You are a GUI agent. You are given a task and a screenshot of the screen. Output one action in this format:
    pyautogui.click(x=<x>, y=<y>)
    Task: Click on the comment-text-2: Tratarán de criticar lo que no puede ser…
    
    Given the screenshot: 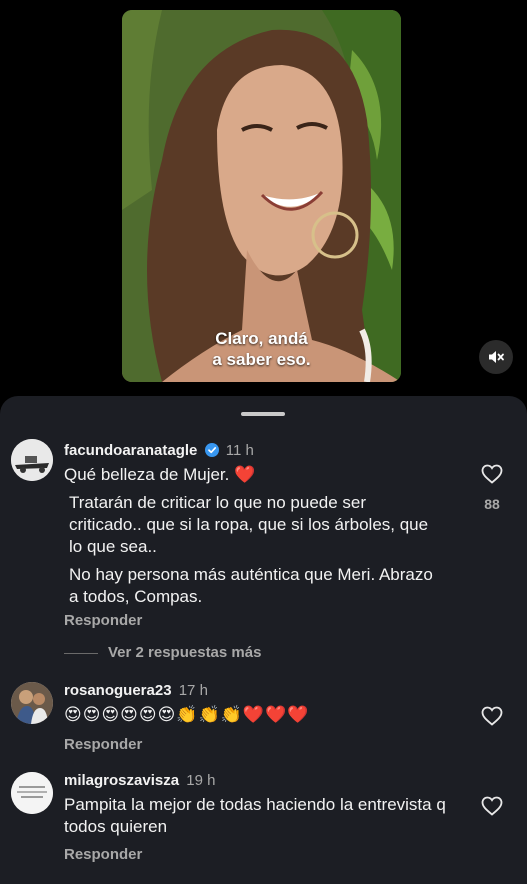 What is the action you would take?
    pyautogui.click(x=249, y=524)
    